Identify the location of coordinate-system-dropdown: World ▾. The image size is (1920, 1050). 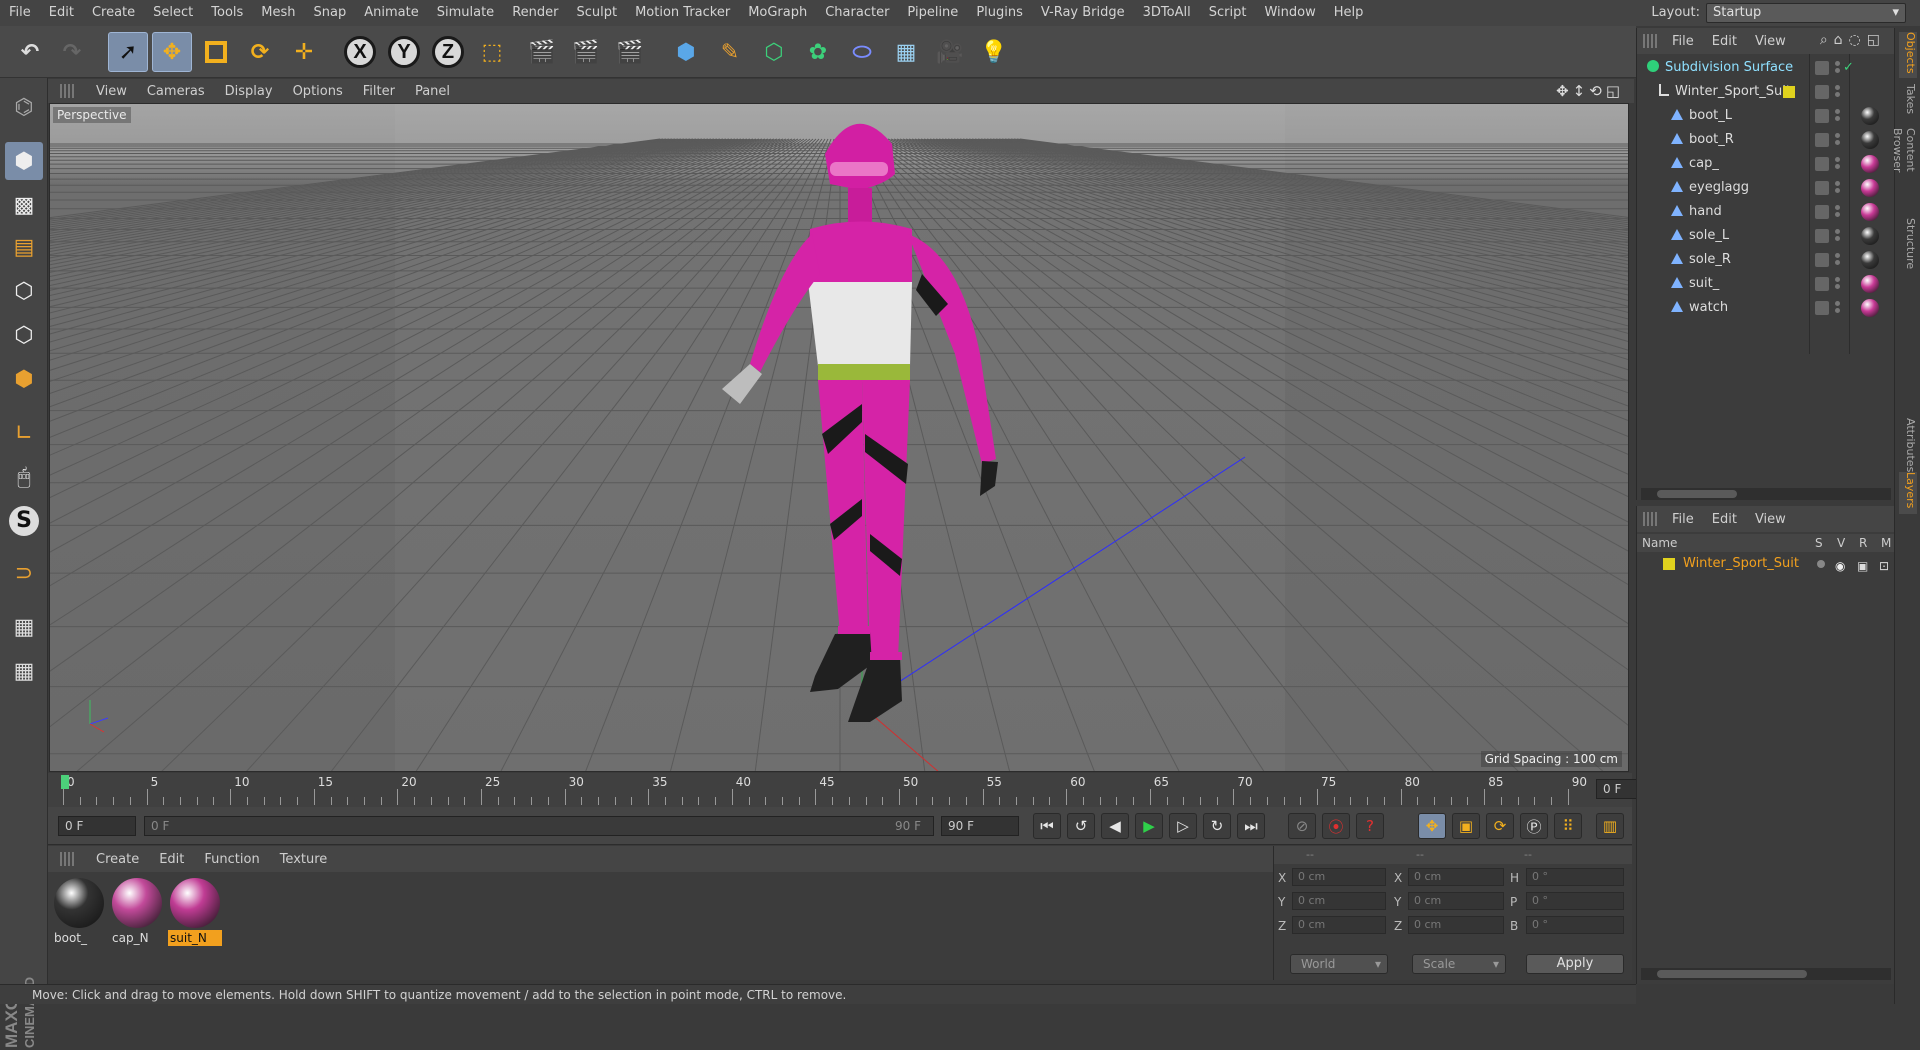
(1339, 964).